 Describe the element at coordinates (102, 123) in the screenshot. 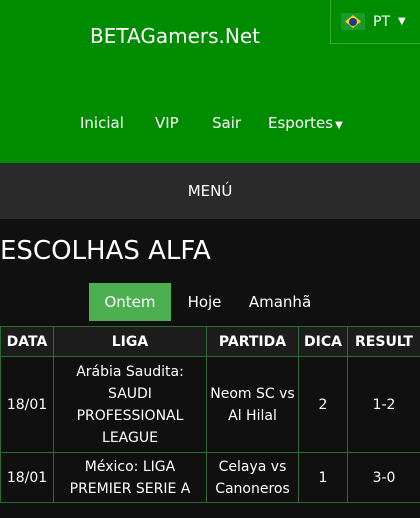

I see `nav-item-inicial: Inicial` at that location.